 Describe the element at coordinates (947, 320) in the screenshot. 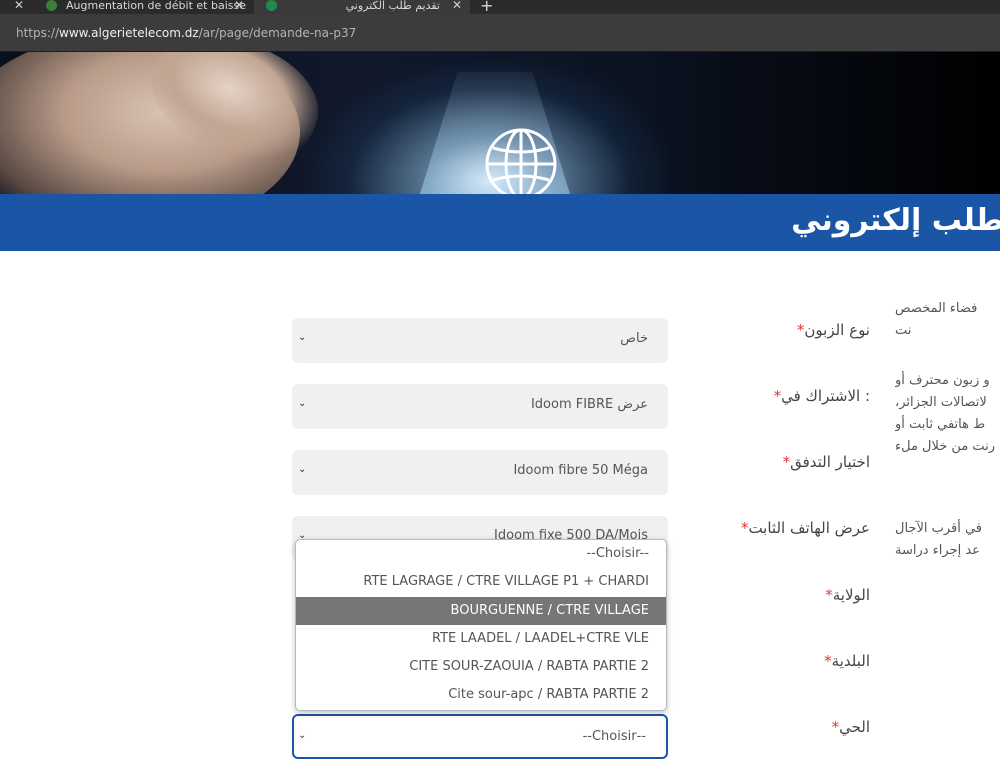

I see `description-text: فضاء المخصص نت` at that location.